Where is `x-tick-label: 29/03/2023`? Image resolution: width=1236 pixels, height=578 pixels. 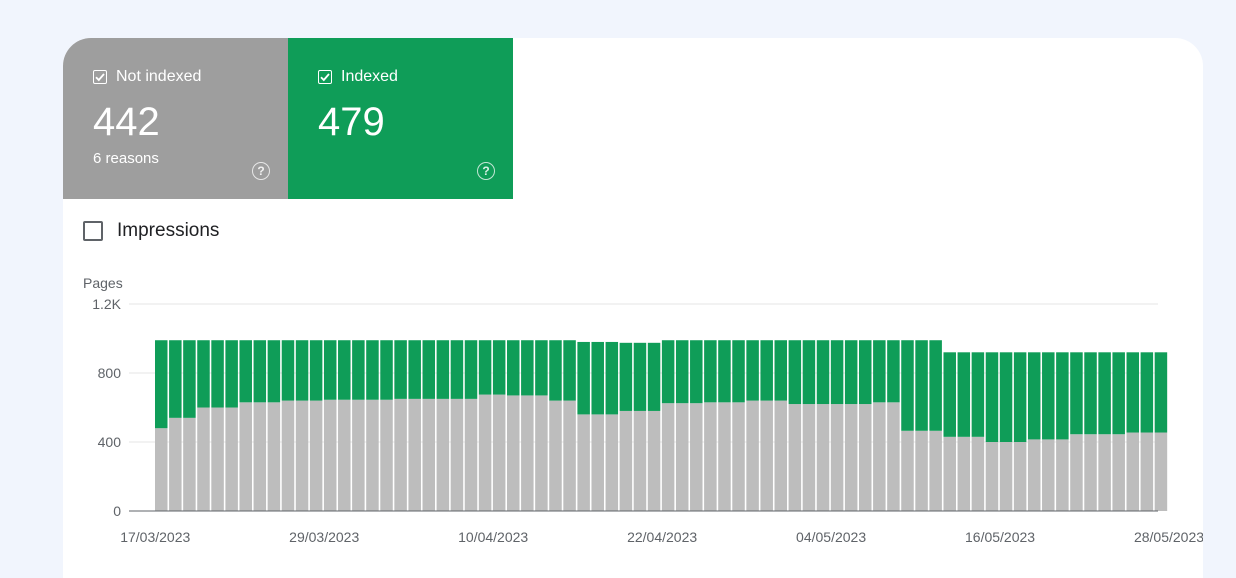
x-tick-label: 29/03/2023 is located at coordinates (324, 537).